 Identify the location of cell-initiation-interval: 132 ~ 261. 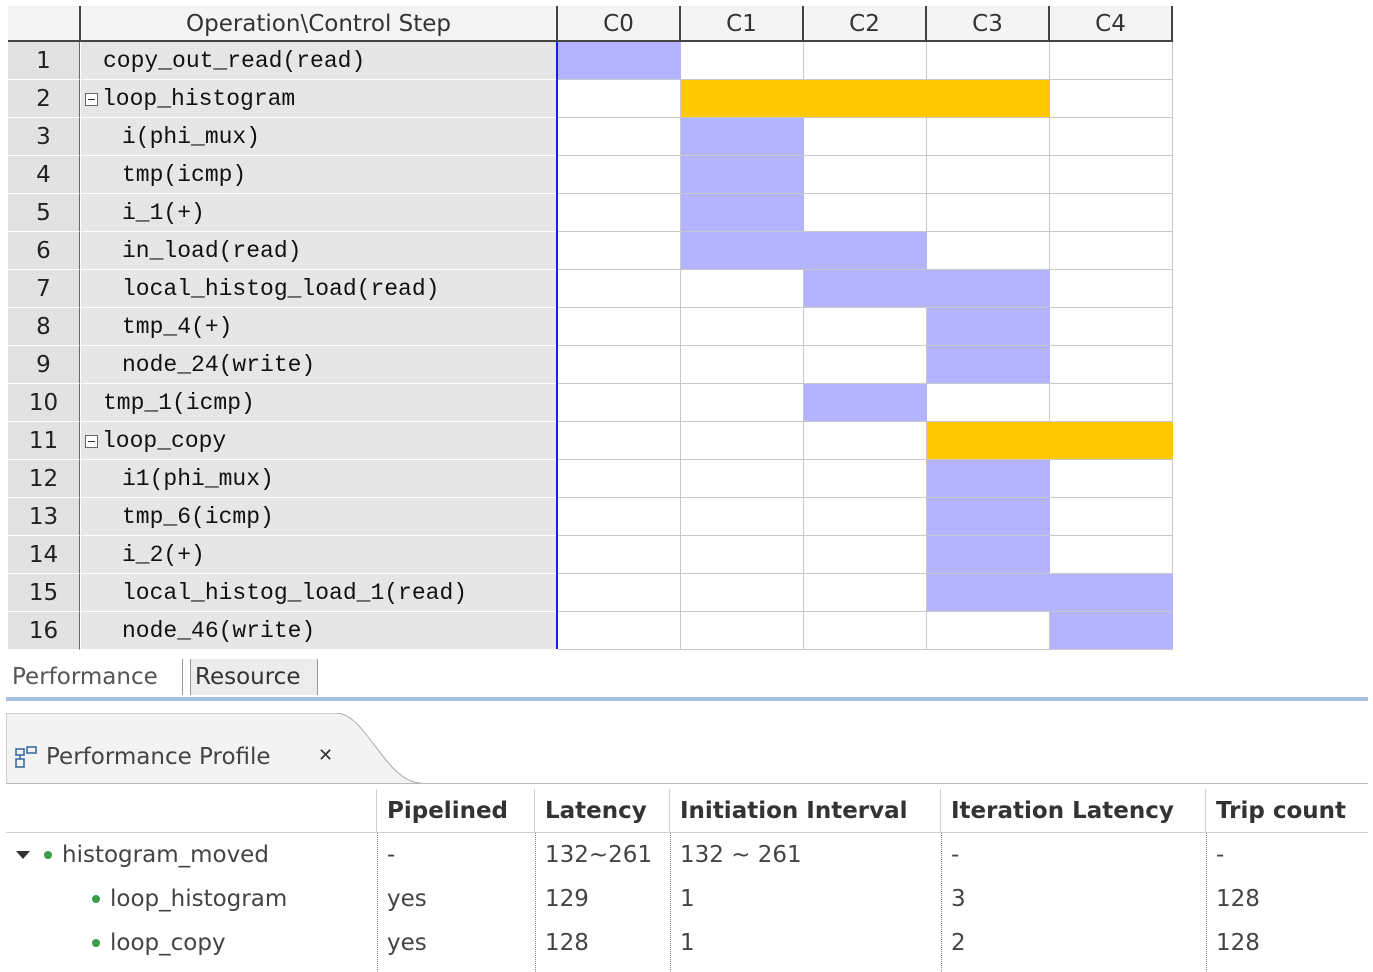
(741, 855).